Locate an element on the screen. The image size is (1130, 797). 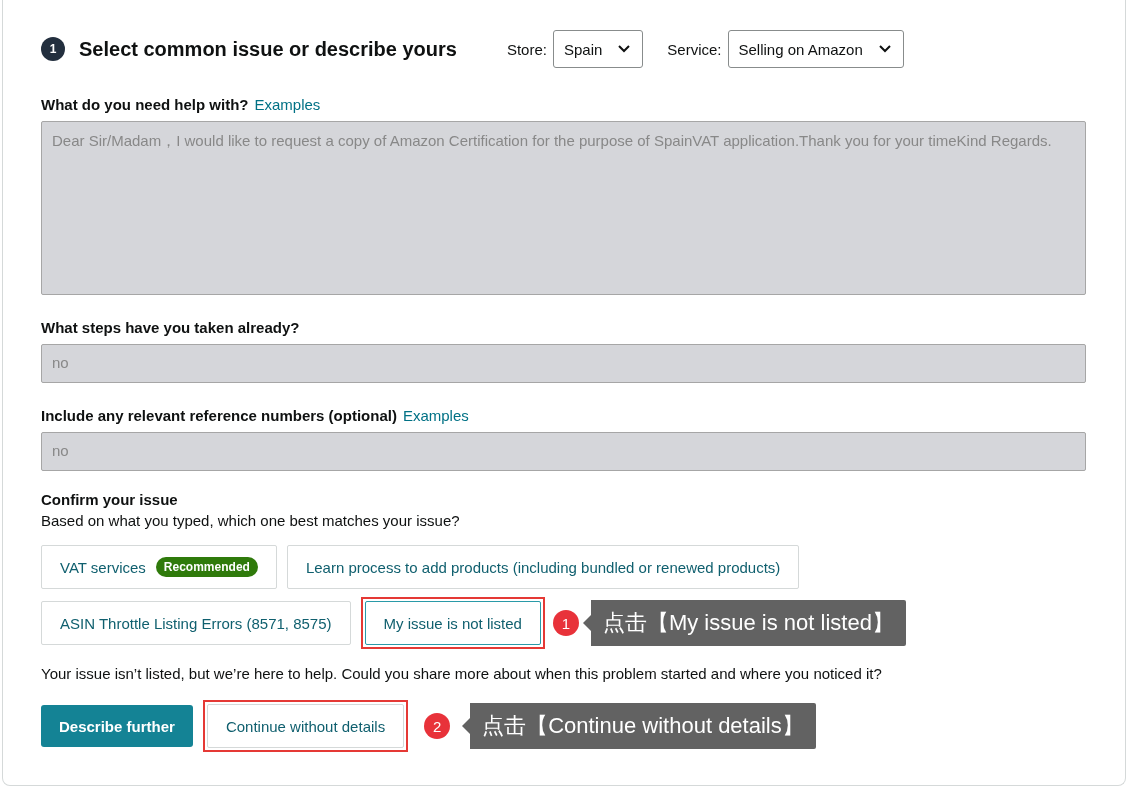
issue-option: My issue is not listed is located at coordinates (452, 623).